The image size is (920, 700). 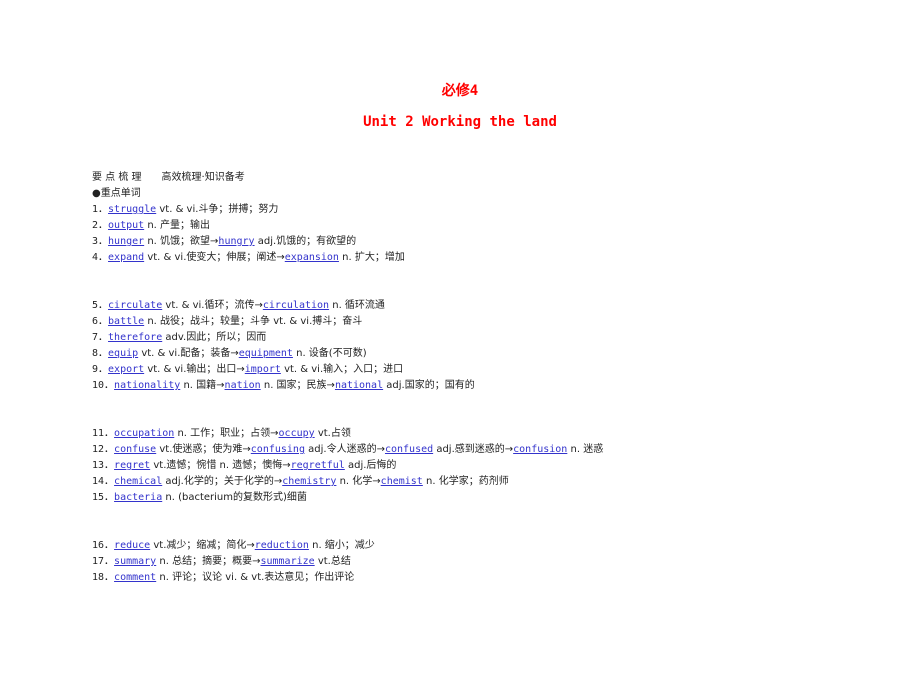 What do you see at coordinates (243, 385) in the screenshot?
I see `vocab-word-link: nation` at bounding box center [243, 385].